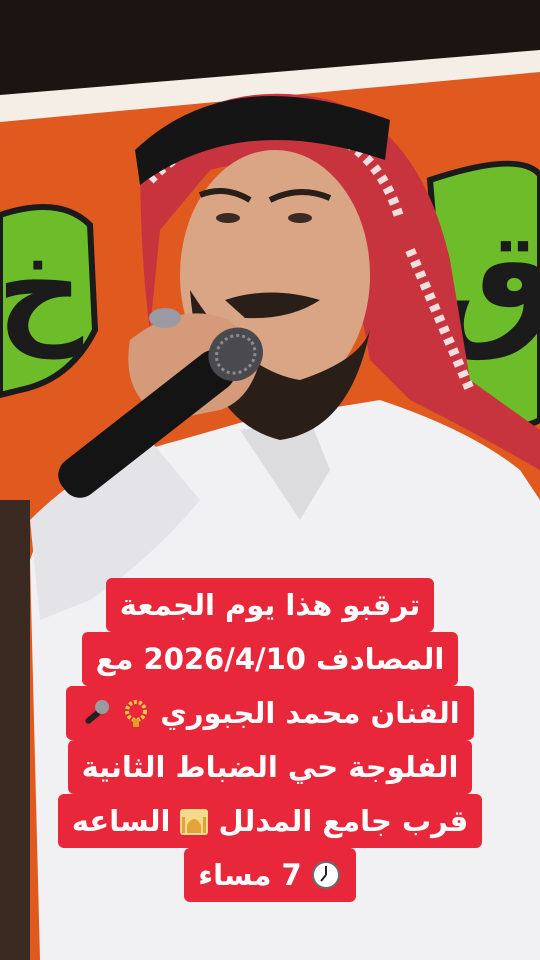 The width and height of the screenshot is (540, 960). I want to click on banner-letter-left: خ, so click(42, 289).